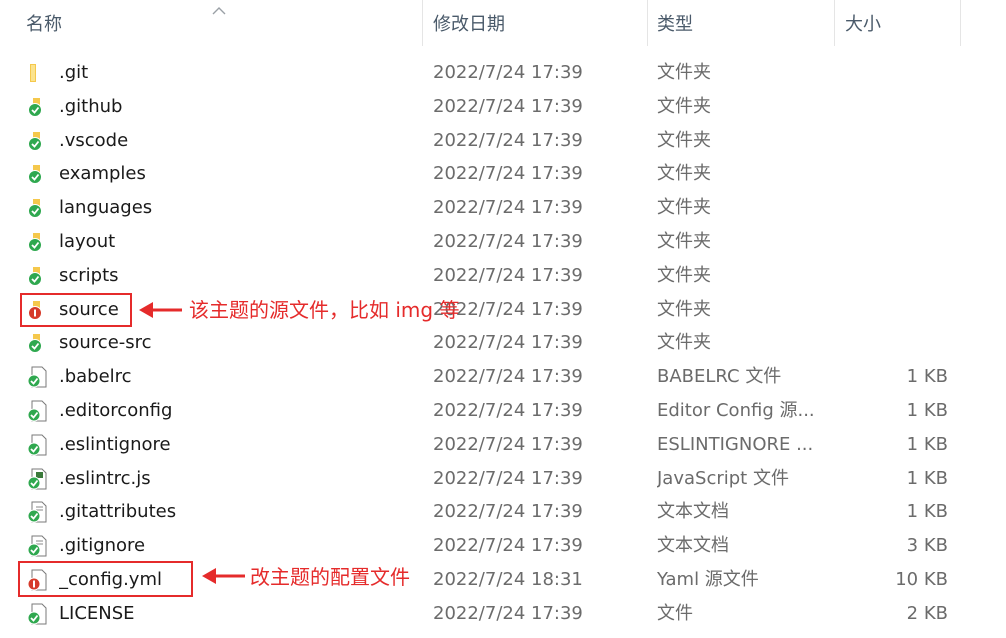  I want to click on folder-icon, so click(38, 73).